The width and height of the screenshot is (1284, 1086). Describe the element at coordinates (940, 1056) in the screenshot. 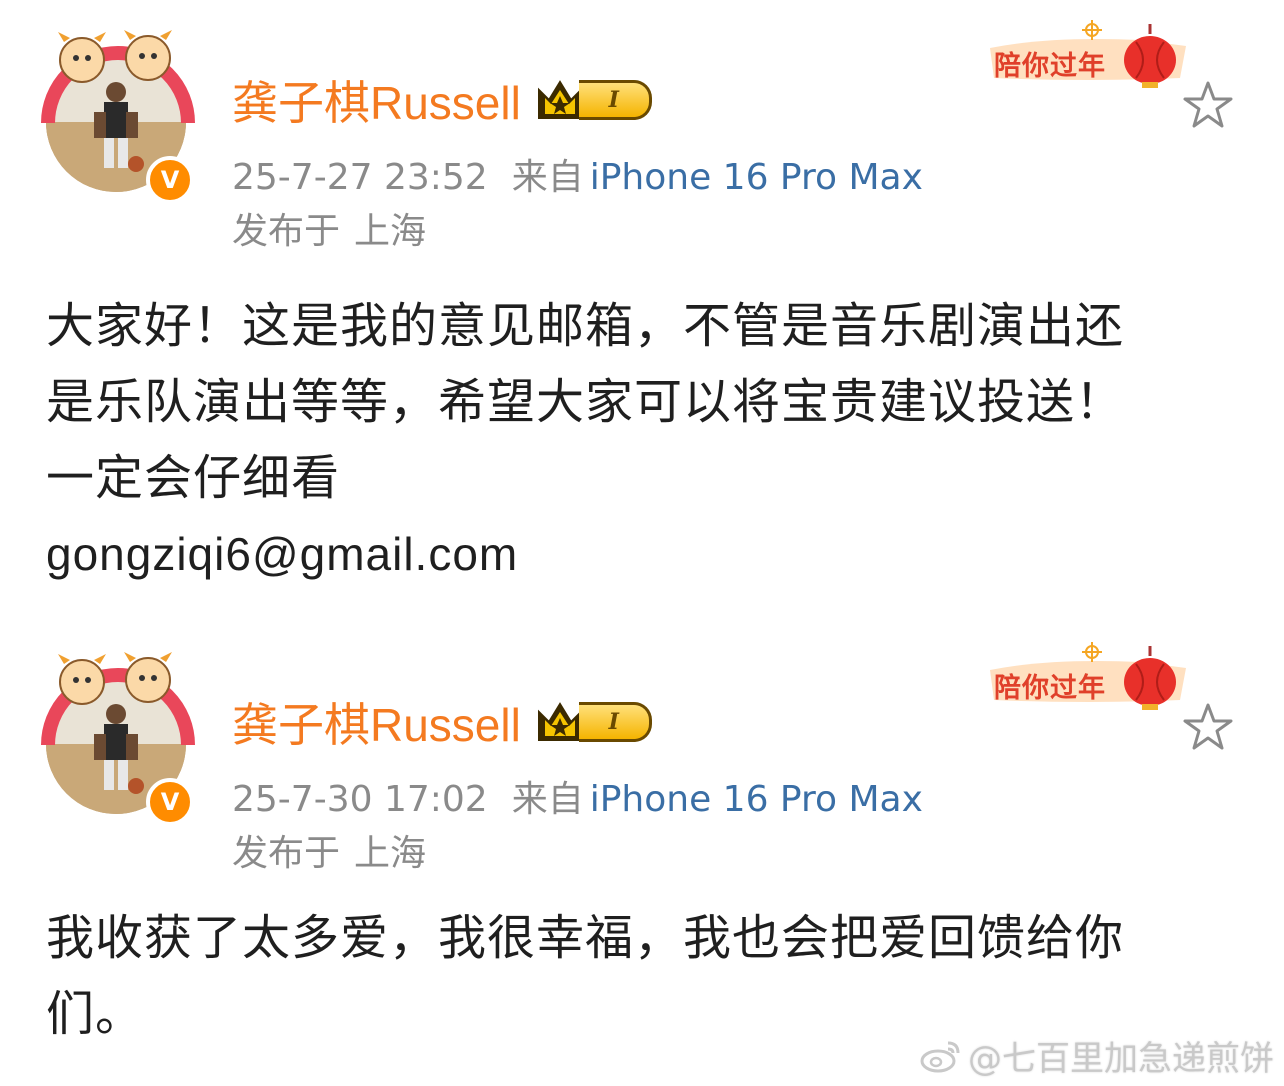

I see `weibo-logo-icon` at that location.